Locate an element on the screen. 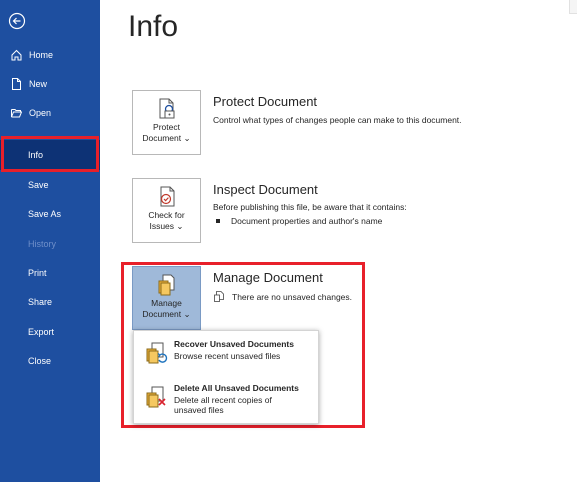 The image size is (577, 482). sidebar-item-label: Close is located at coordinates (40, 361).